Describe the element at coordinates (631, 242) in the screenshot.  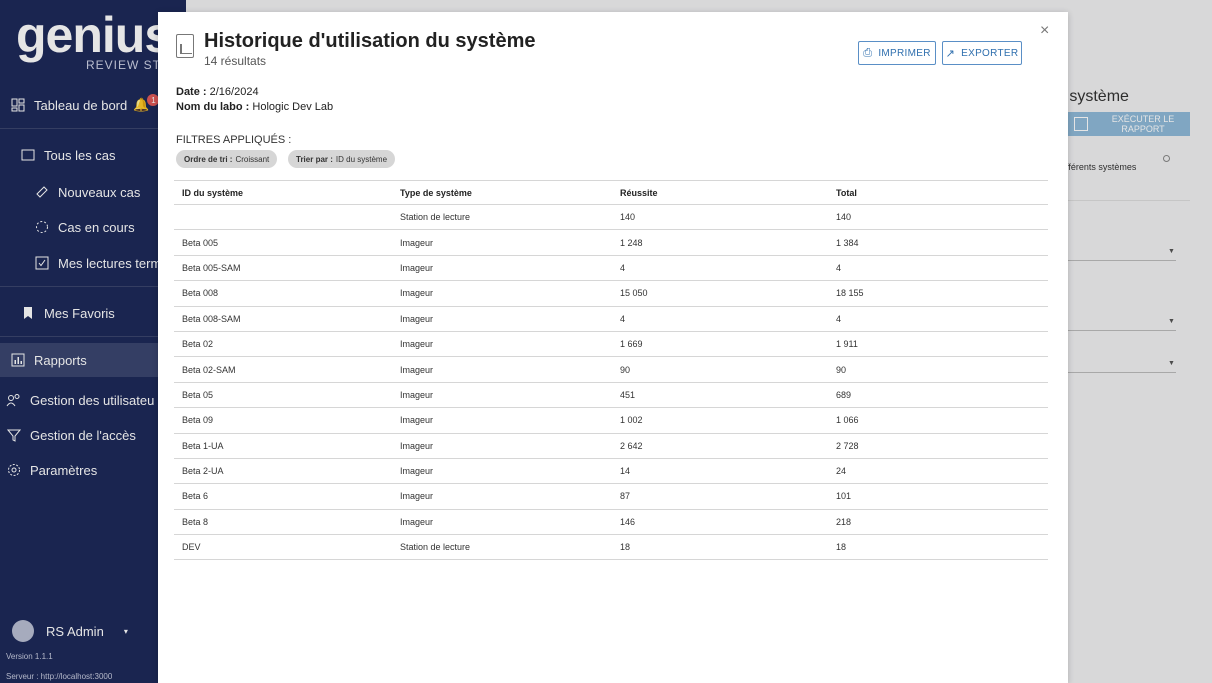
I see `table-cell: 1 248` at that location.